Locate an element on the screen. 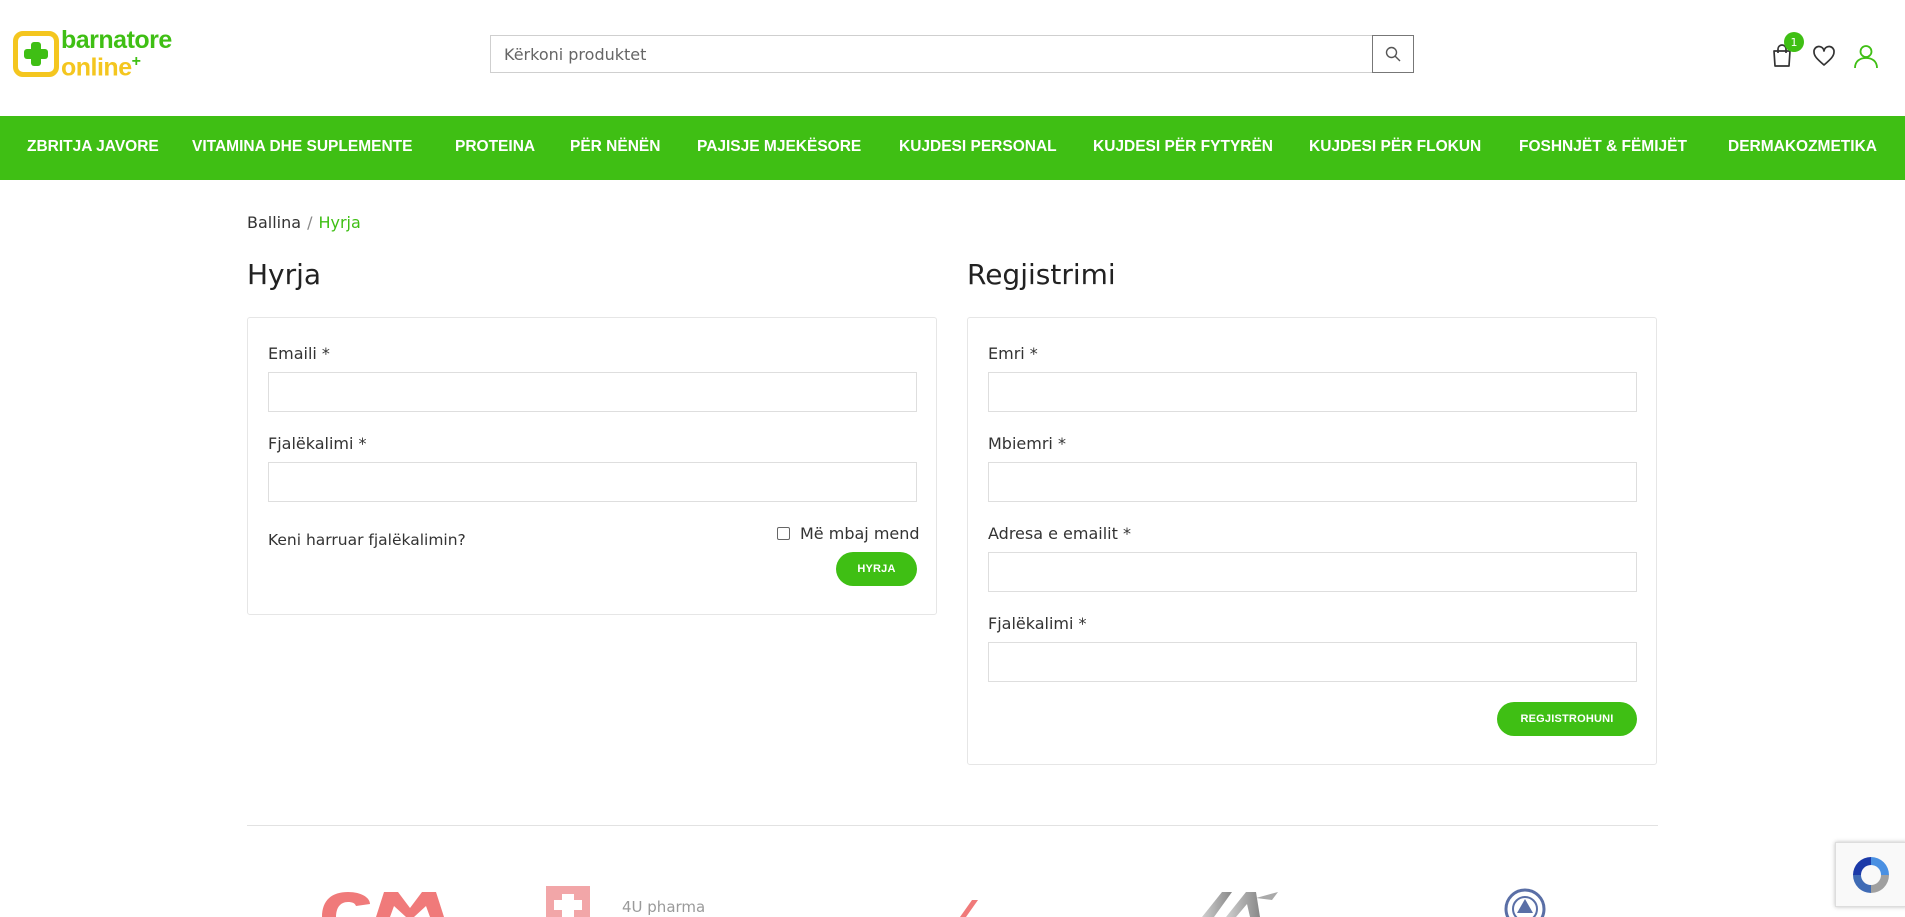  brand-silver-a-mark is located at coordinates (1240, 904).